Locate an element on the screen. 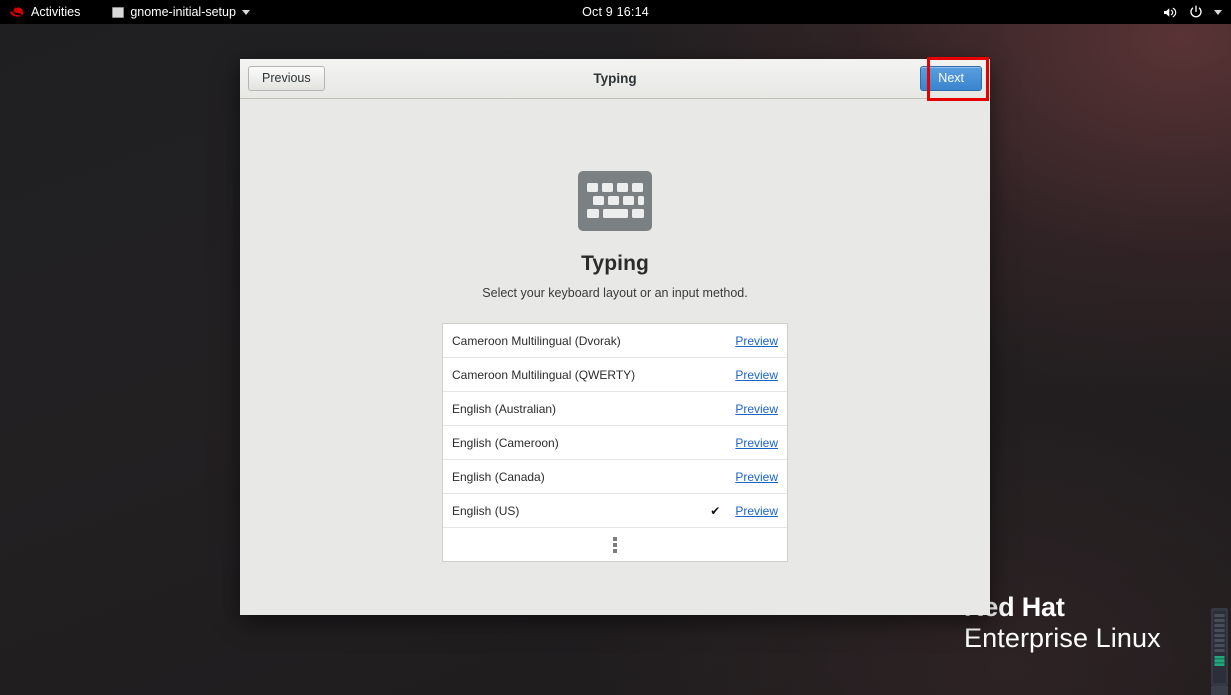  dialog-title: Typing is located at coordinates (615, 78).